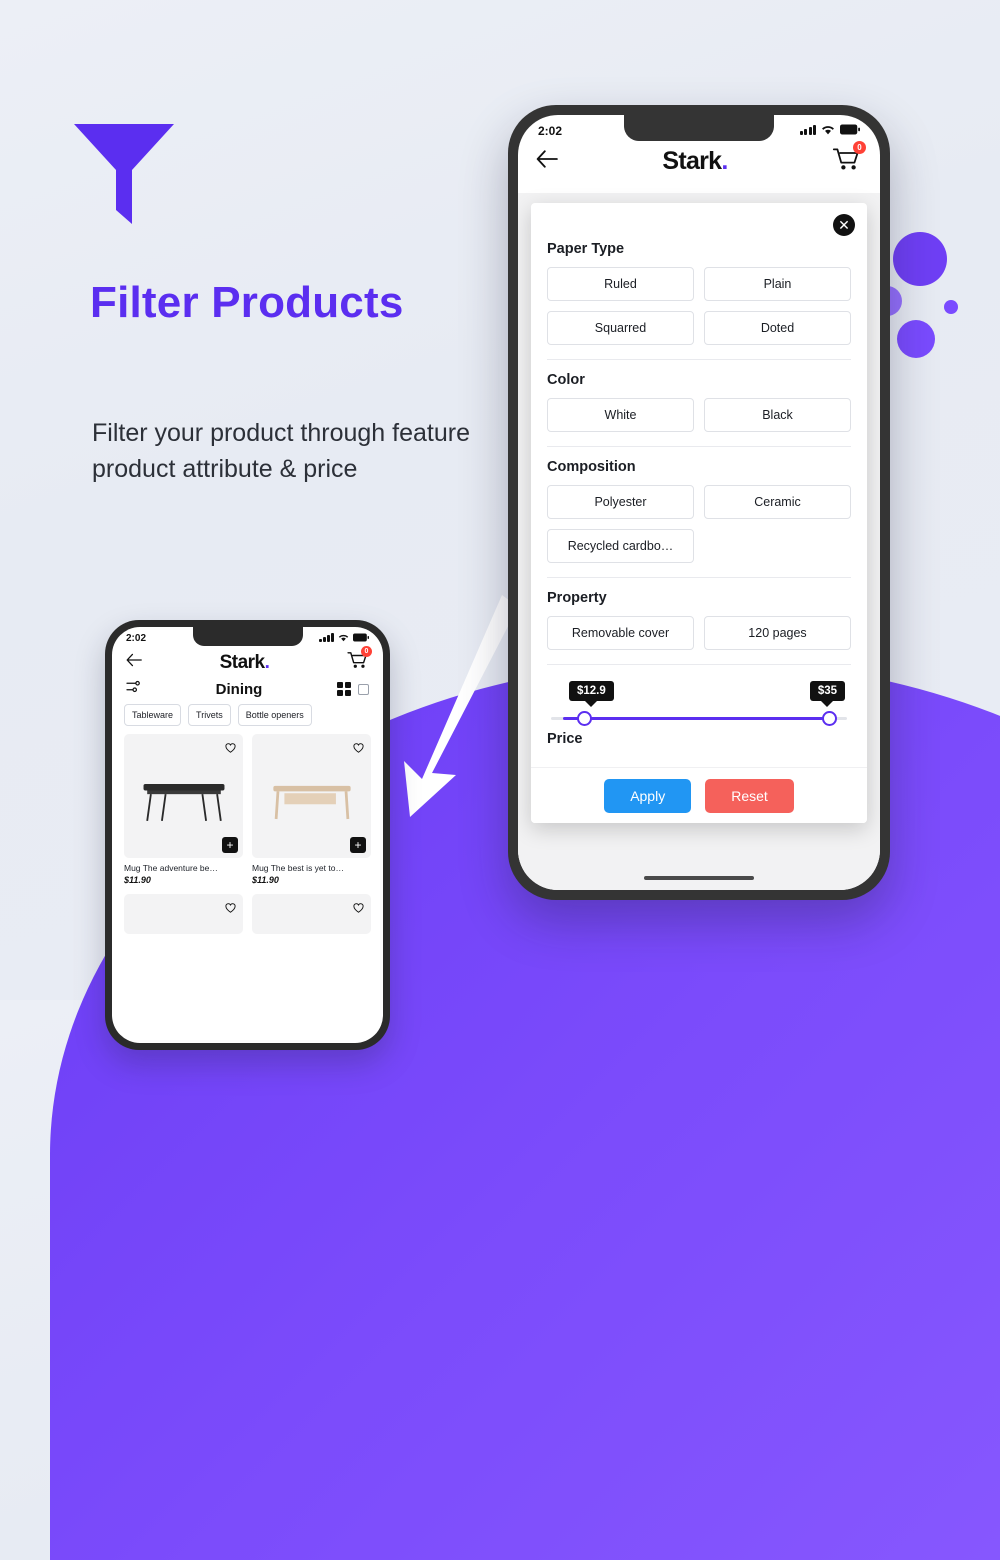 This screenshot has height=1560, width=1000. What do you see at coordinates (827, 691) in the screenshot?
I see `price-max-label: $35` at bounding box center [827, 691].